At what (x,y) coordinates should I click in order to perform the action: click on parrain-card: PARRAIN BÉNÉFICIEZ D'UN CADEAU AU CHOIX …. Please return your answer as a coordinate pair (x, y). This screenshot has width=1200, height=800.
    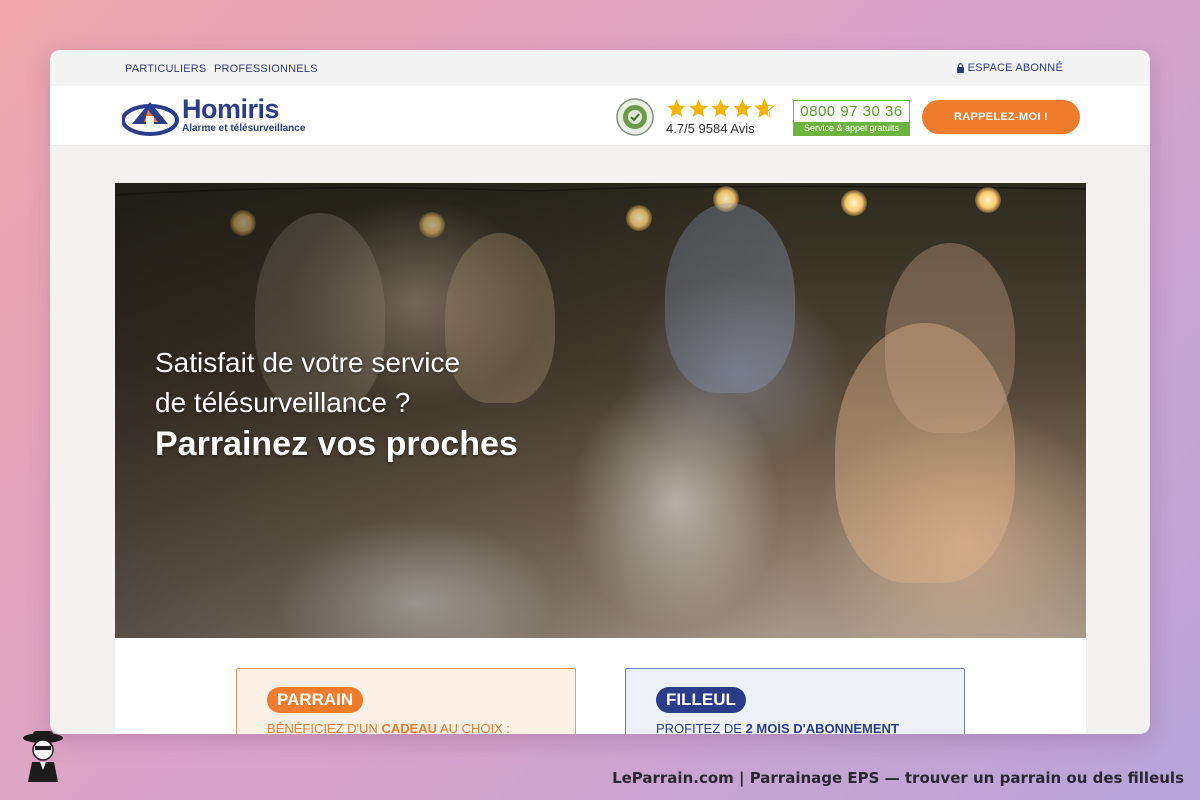
    Looking at the image, I should click on (406, 701).